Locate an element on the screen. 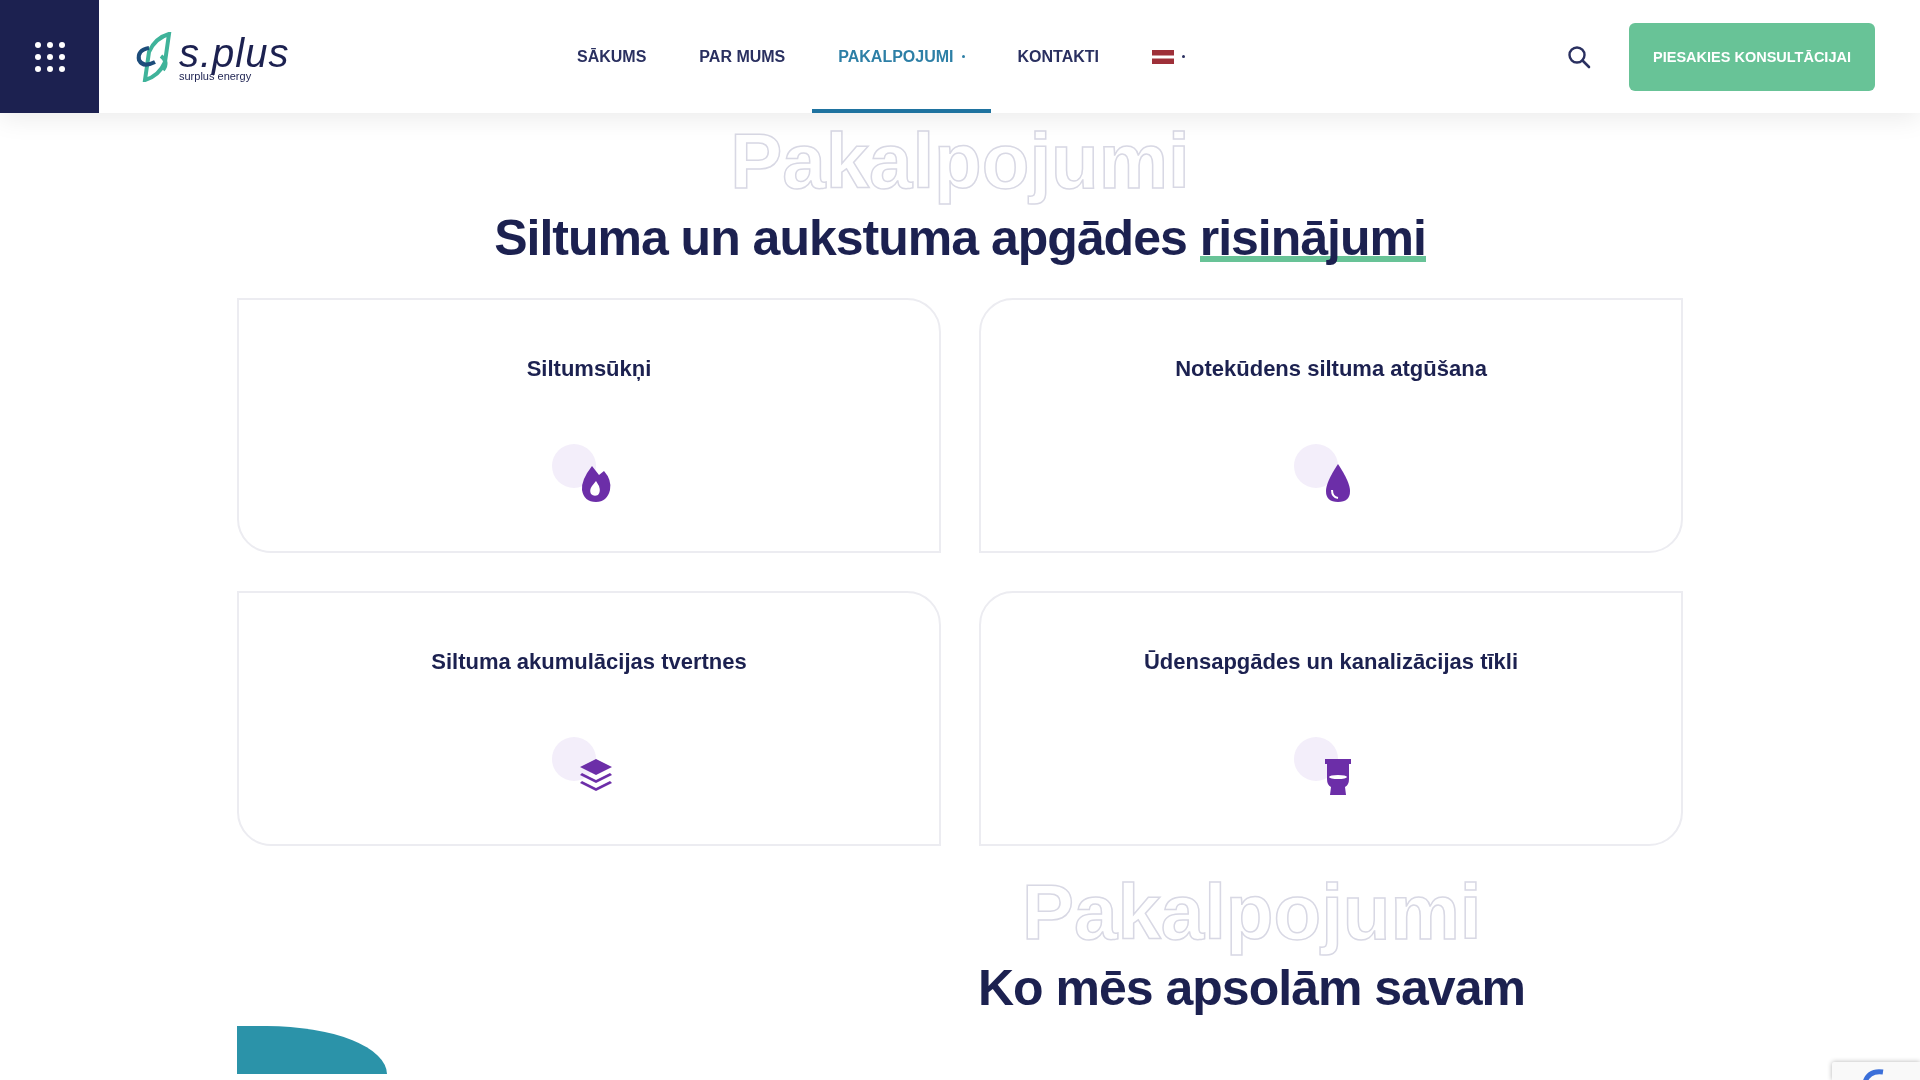  service-card: Siltuma akumulācijas tvertnes is located at coordinates (589, 718).